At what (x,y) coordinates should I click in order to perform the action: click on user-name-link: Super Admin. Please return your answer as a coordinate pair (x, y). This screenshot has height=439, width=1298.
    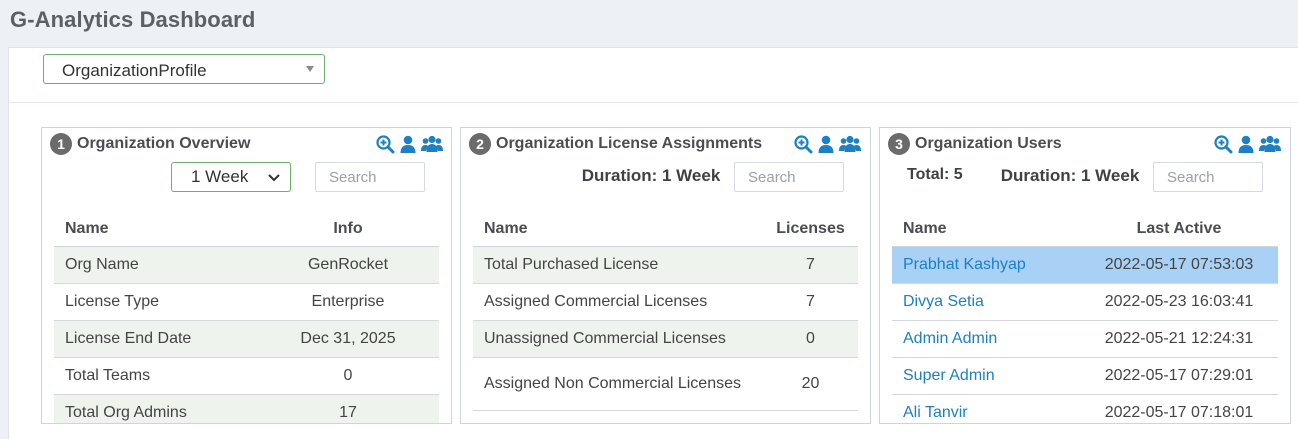
    Looking at the image, I should click on (986, 376).